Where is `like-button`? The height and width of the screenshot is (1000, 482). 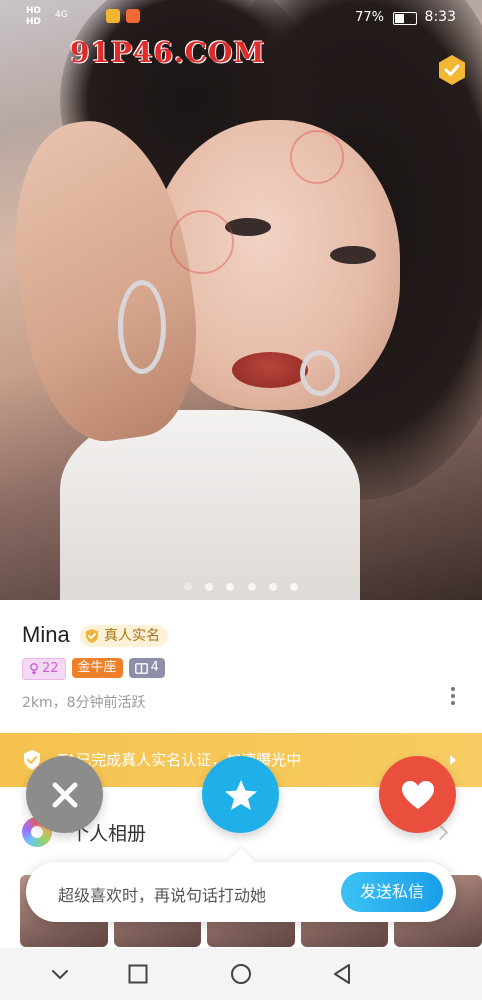 like-button is located at coordinates (417, 794).